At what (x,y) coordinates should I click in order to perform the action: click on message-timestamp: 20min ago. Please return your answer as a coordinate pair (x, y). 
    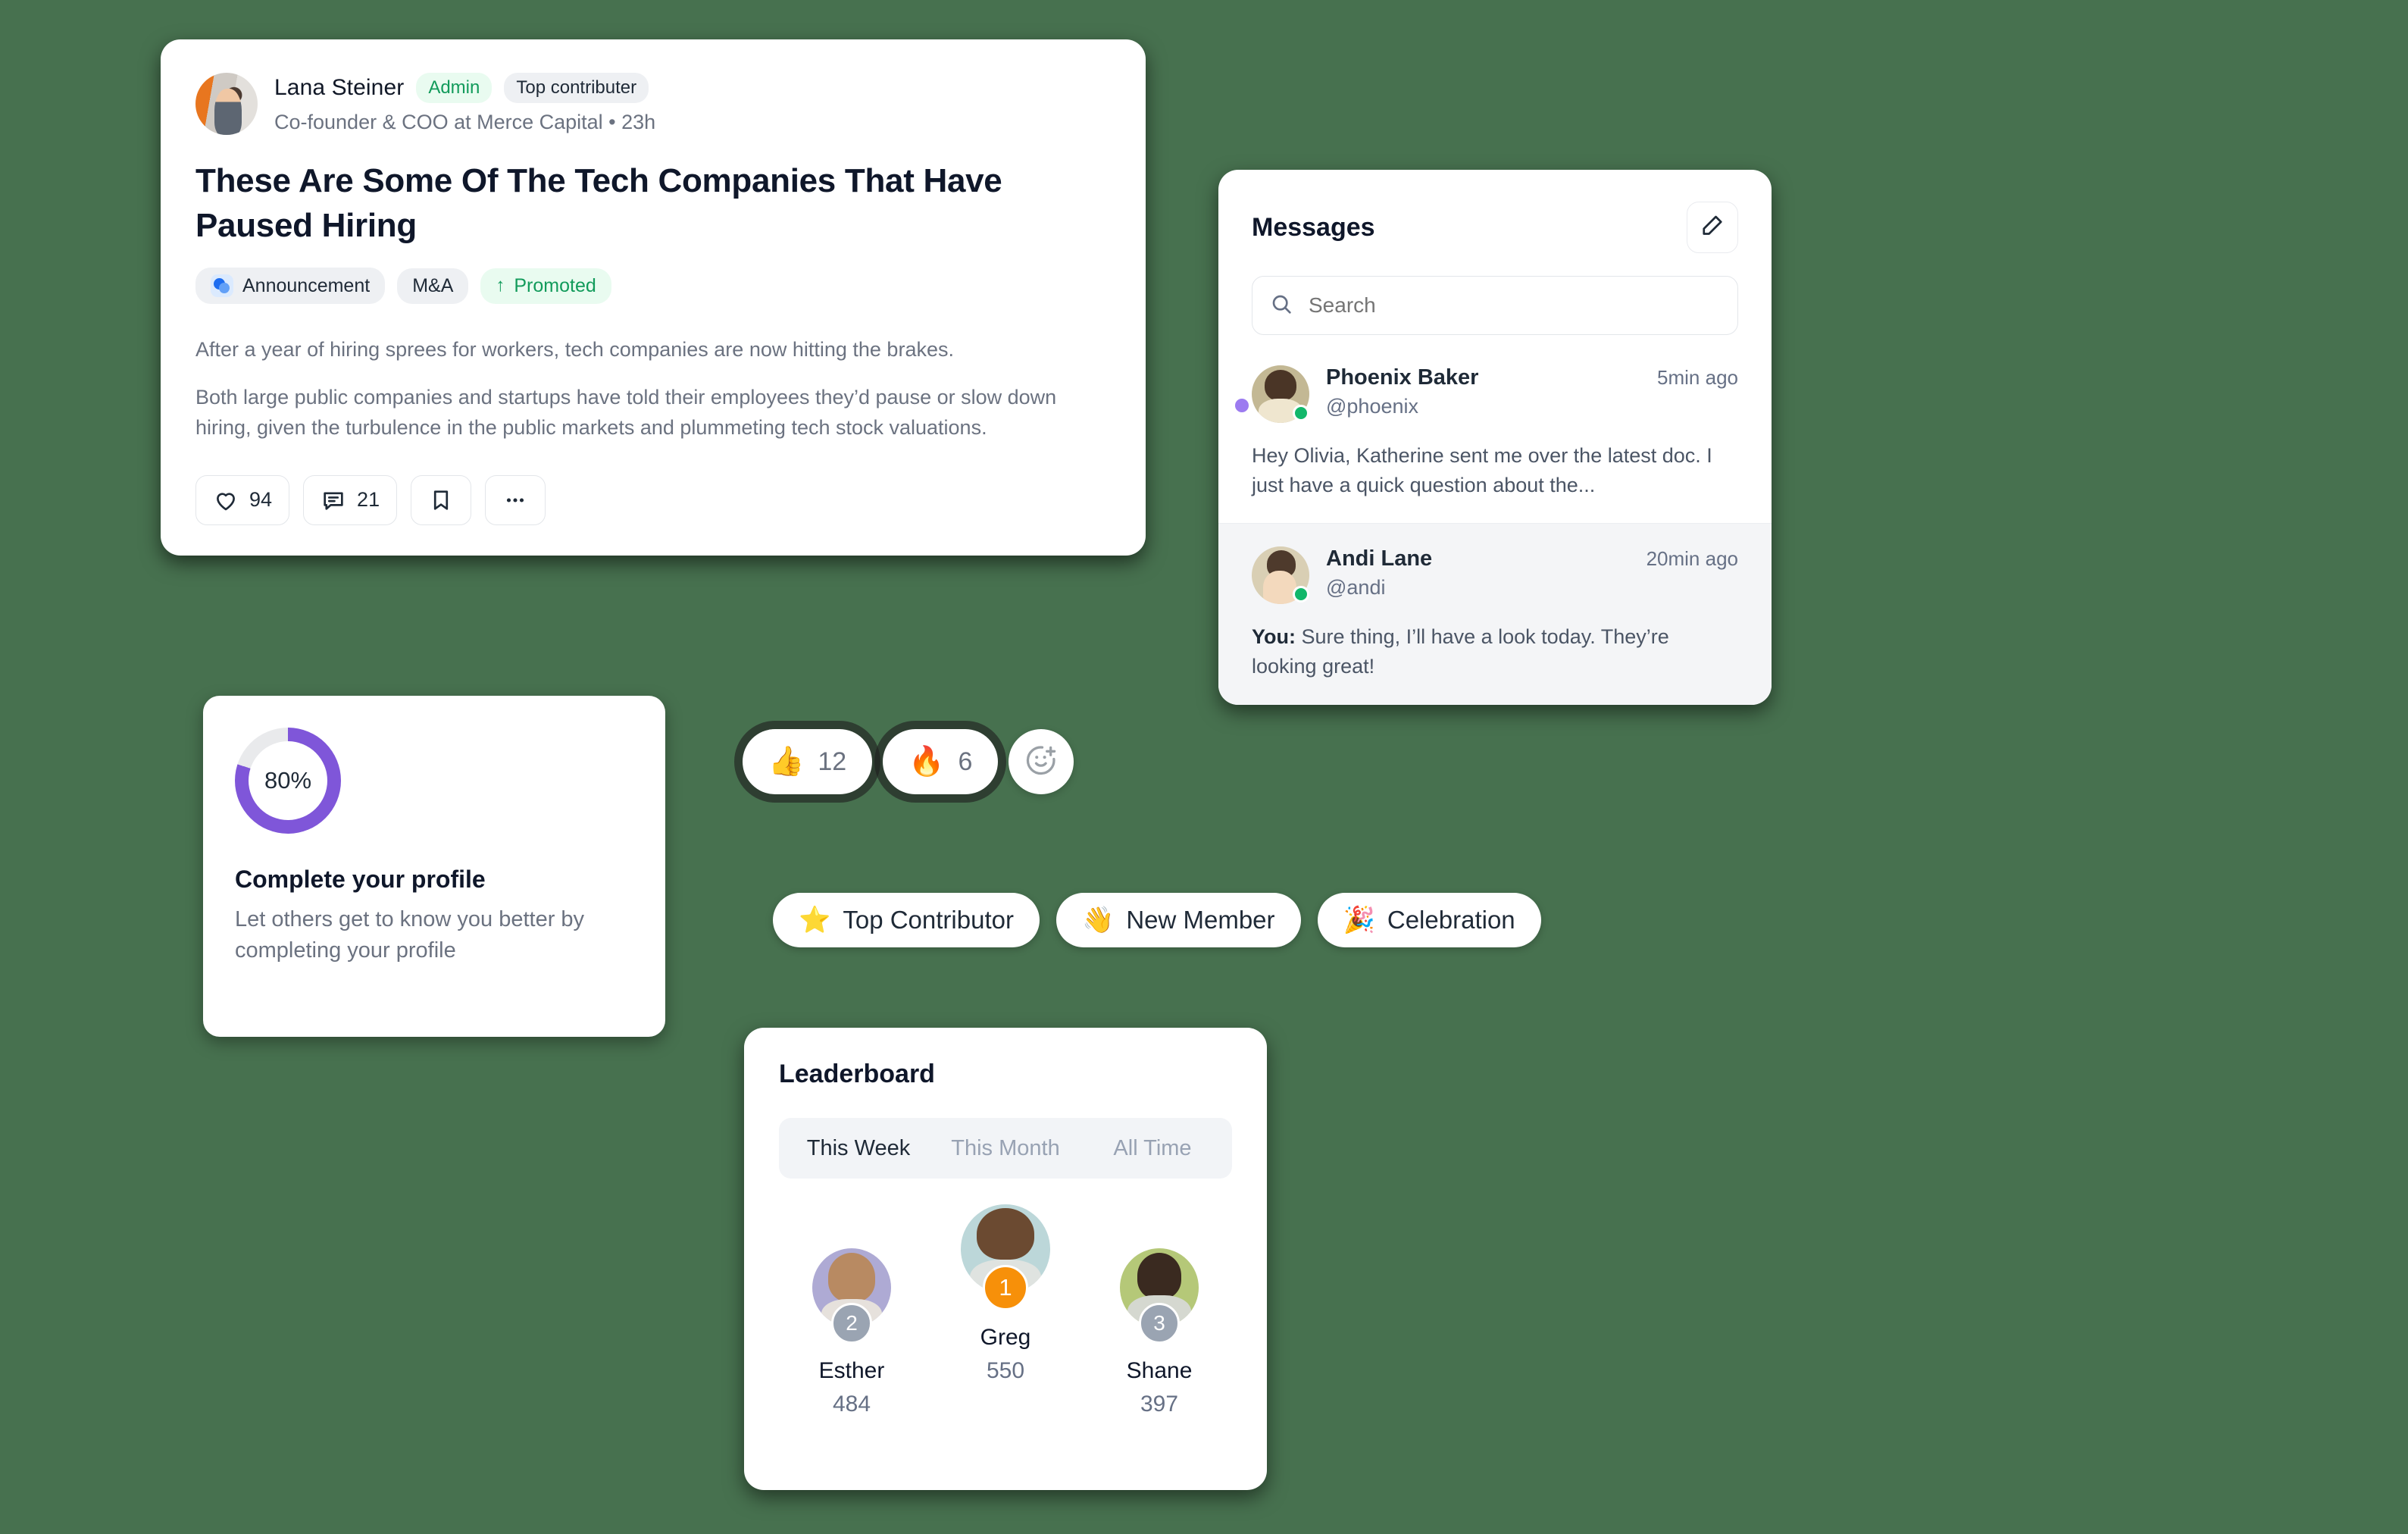
    Looking at the image, I should click on (1692, 559).